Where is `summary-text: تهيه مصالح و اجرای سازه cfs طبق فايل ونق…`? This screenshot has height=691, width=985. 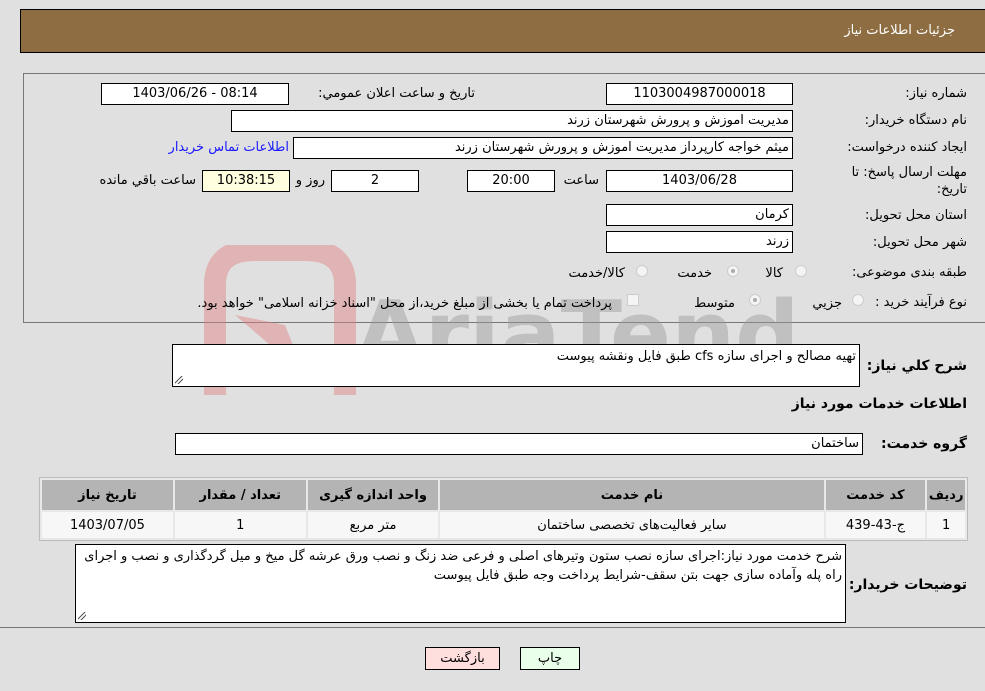 summary-text: تهيه مصالح و اجرای سازه cfs طبق فايل ونق… is located at coordinates (706, 356).